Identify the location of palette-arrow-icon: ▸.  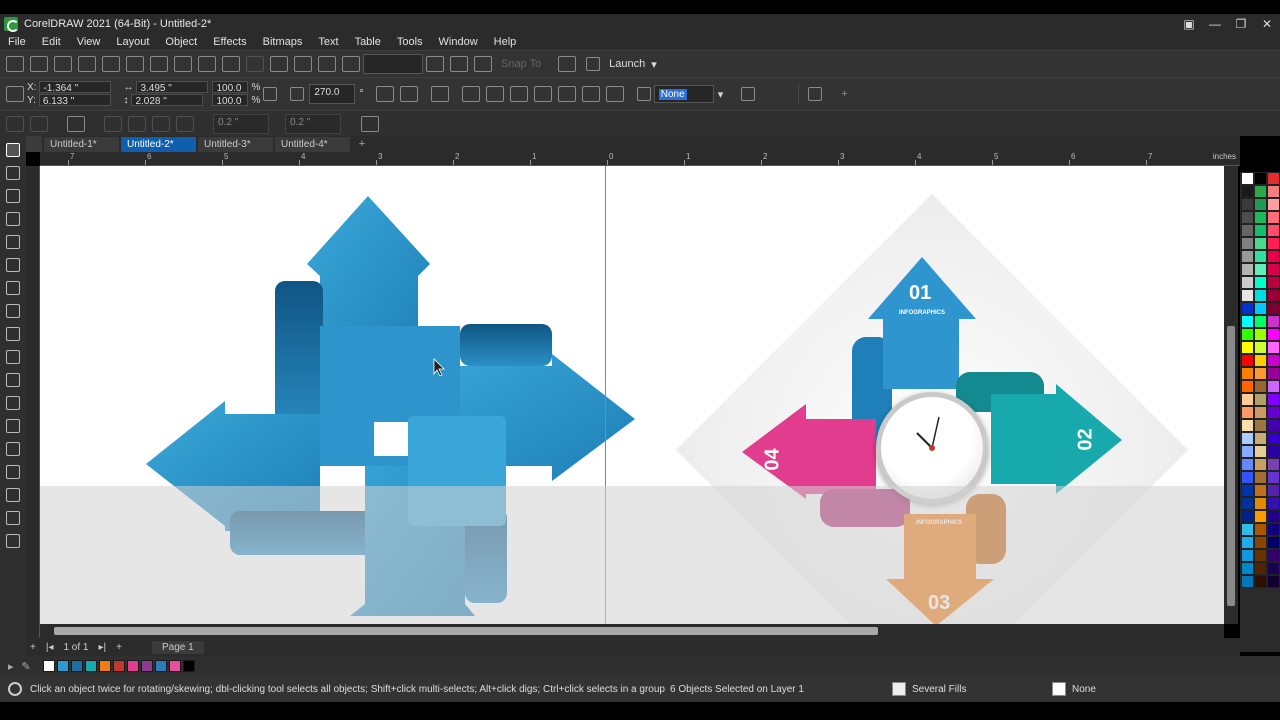
(11, 666).